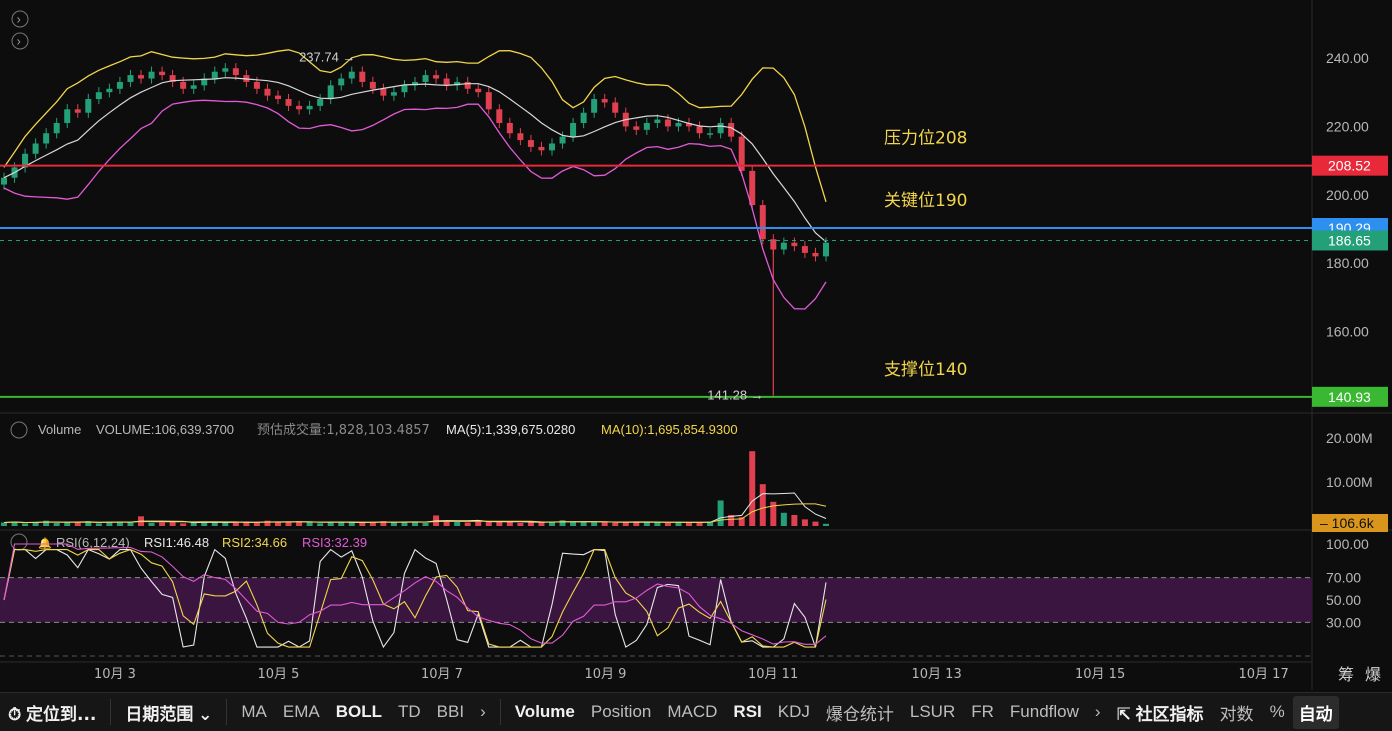 The image size is (1392, 731). I want to click on volume-ma5-line, so click(415, 508).